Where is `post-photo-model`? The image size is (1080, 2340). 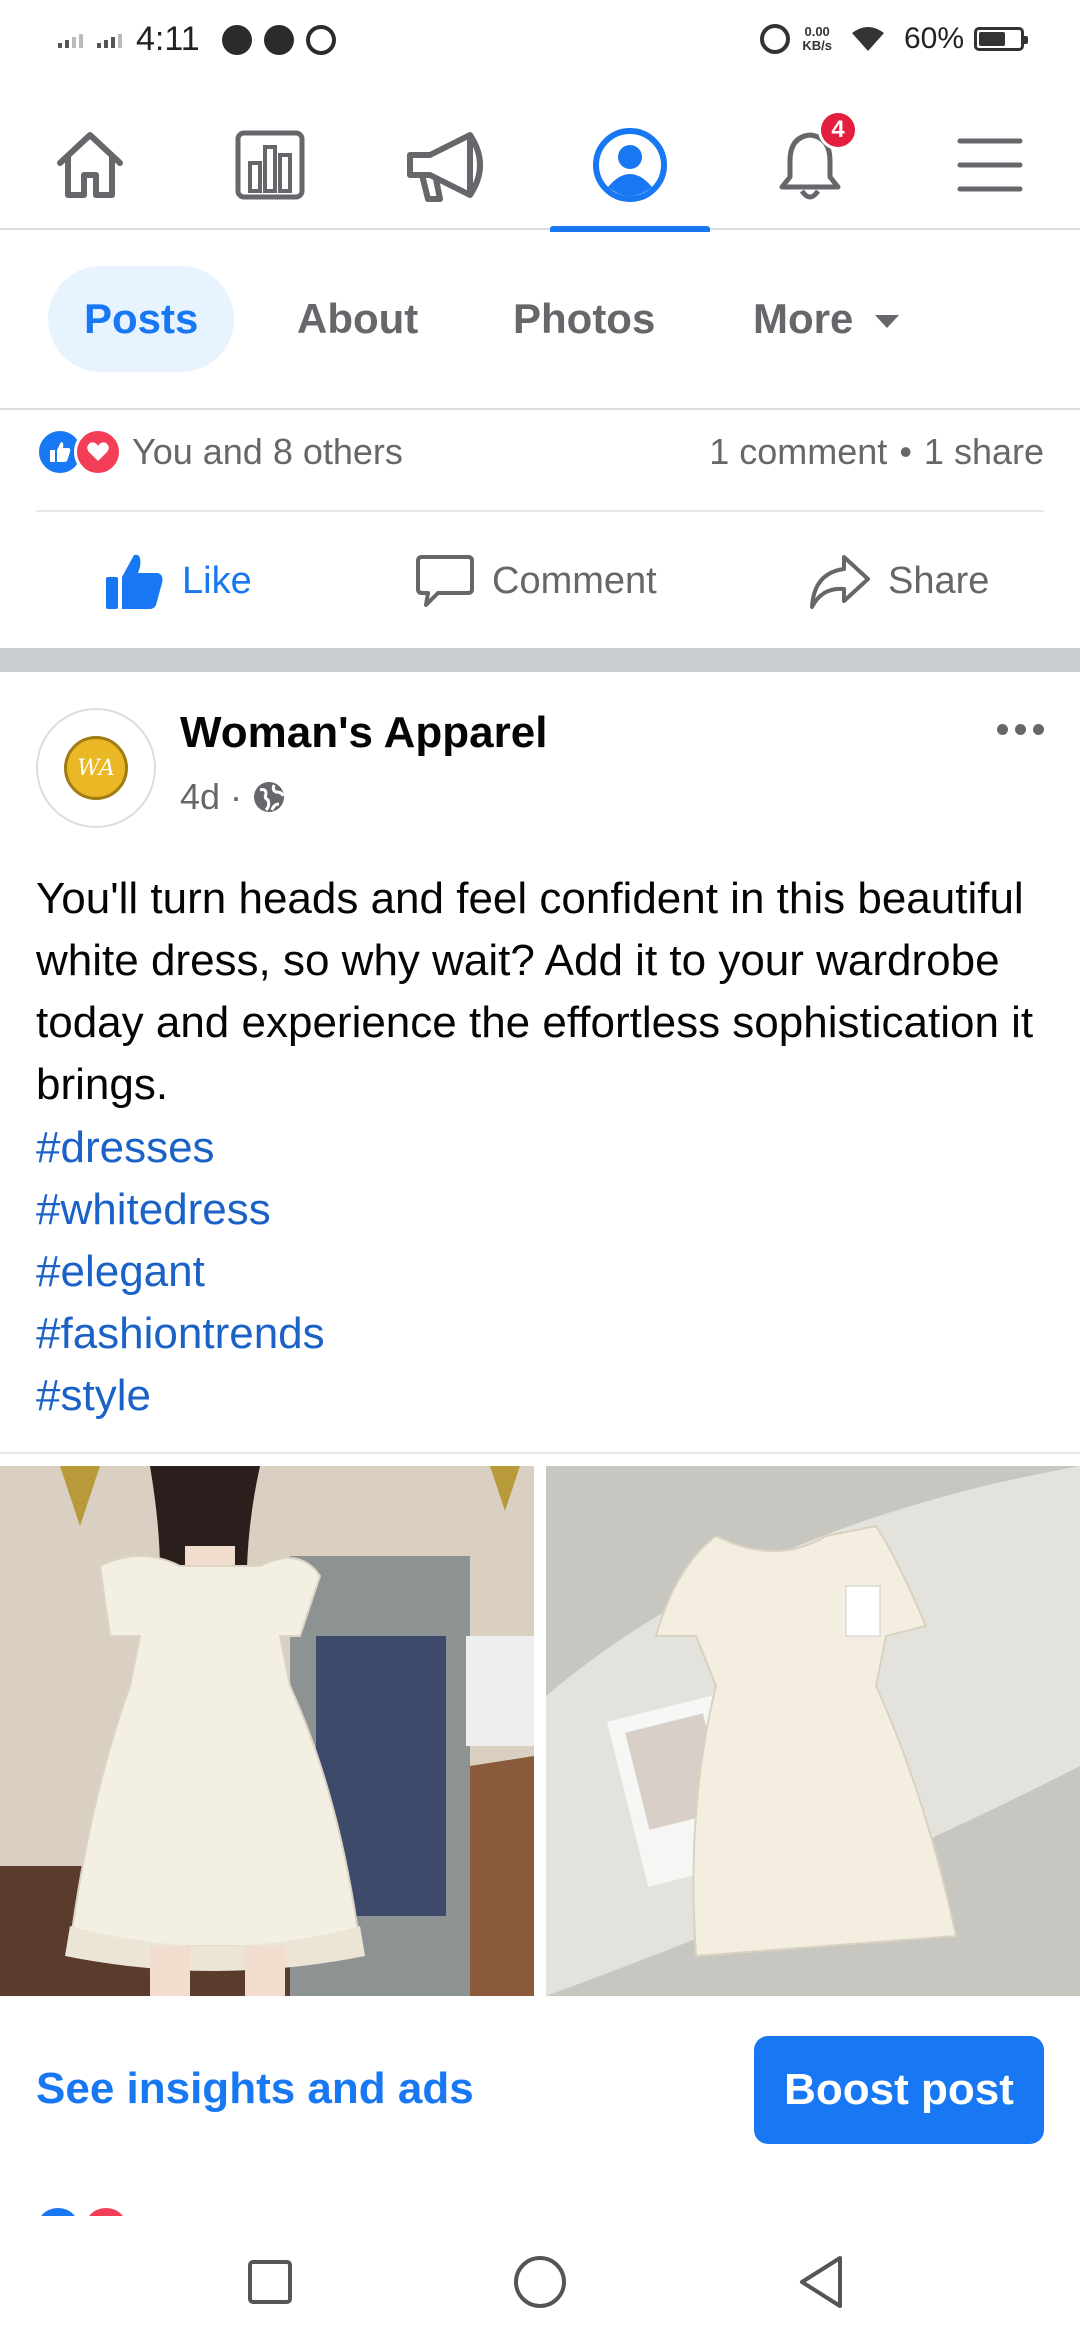 post-photo-model is located at coordinates (267, 1731).